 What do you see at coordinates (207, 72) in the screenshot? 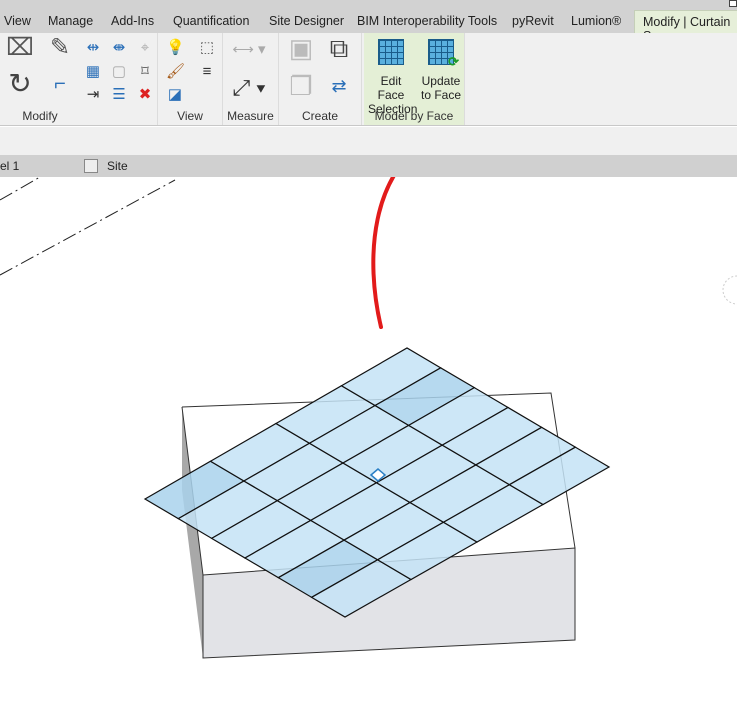
I see `linework-icon: ≡` at bounding box center [207, 72].